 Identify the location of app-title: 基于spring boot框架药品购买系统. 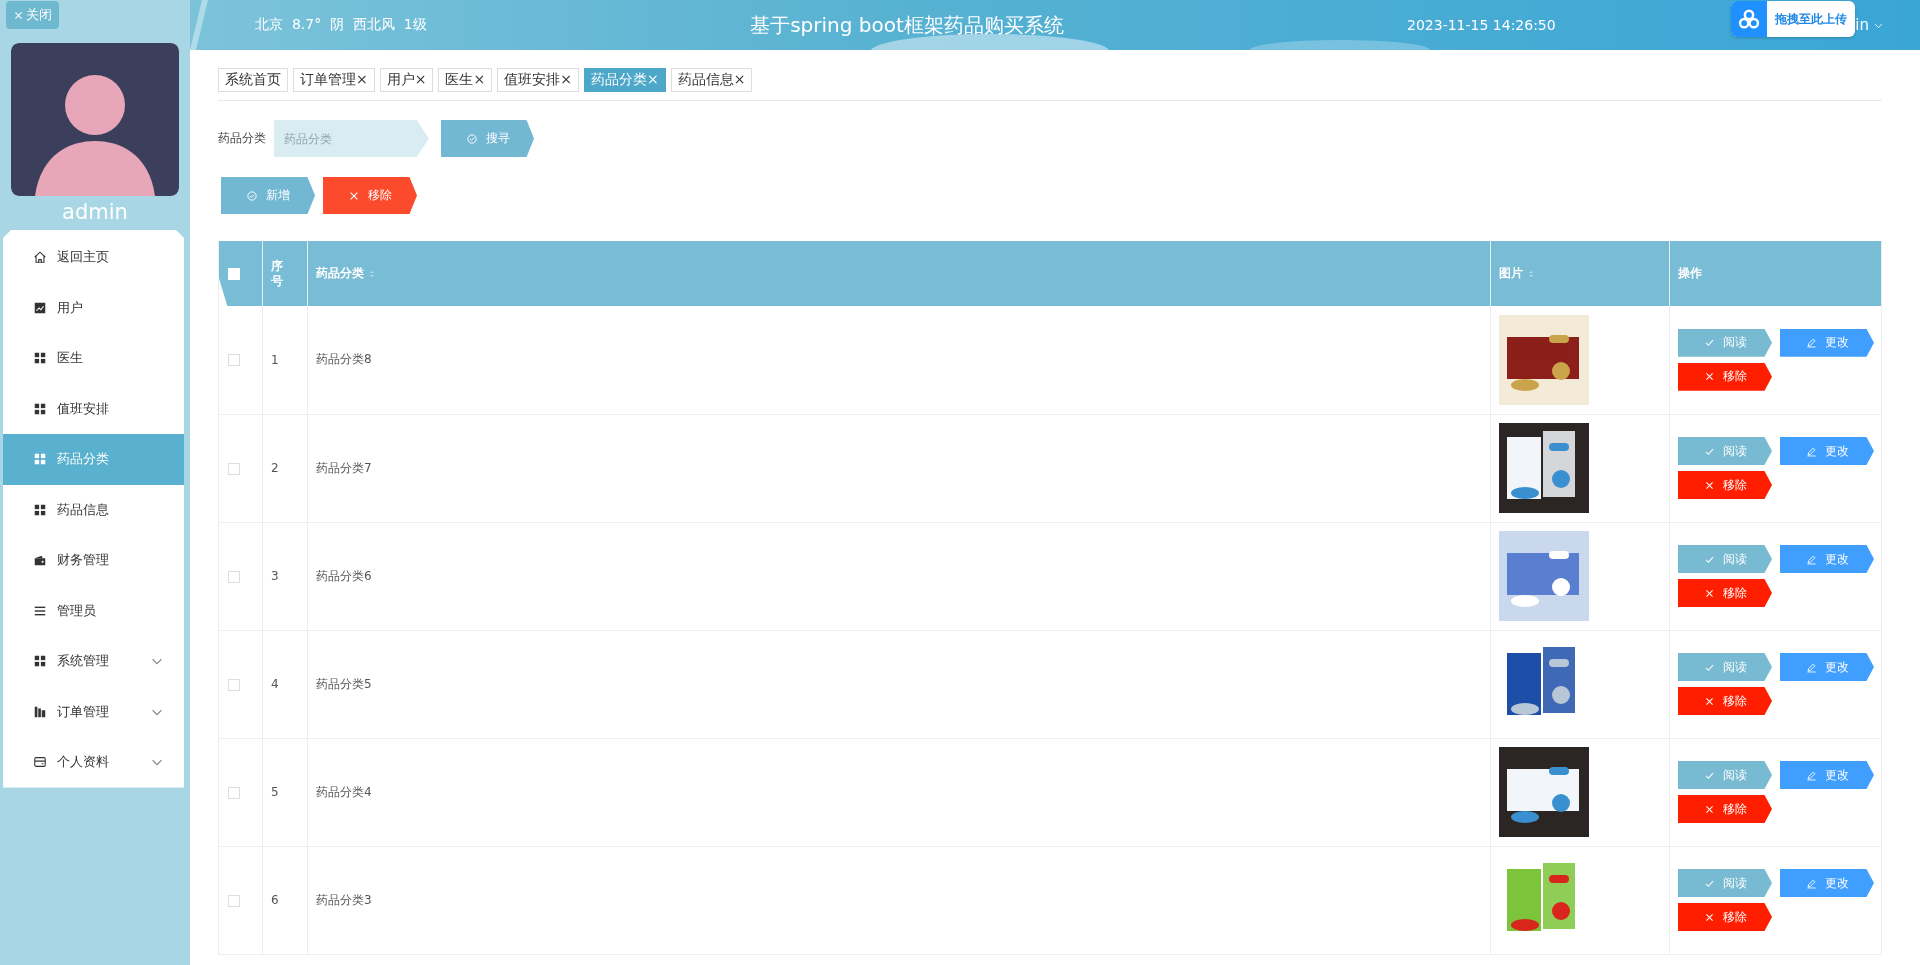
(907, 25).